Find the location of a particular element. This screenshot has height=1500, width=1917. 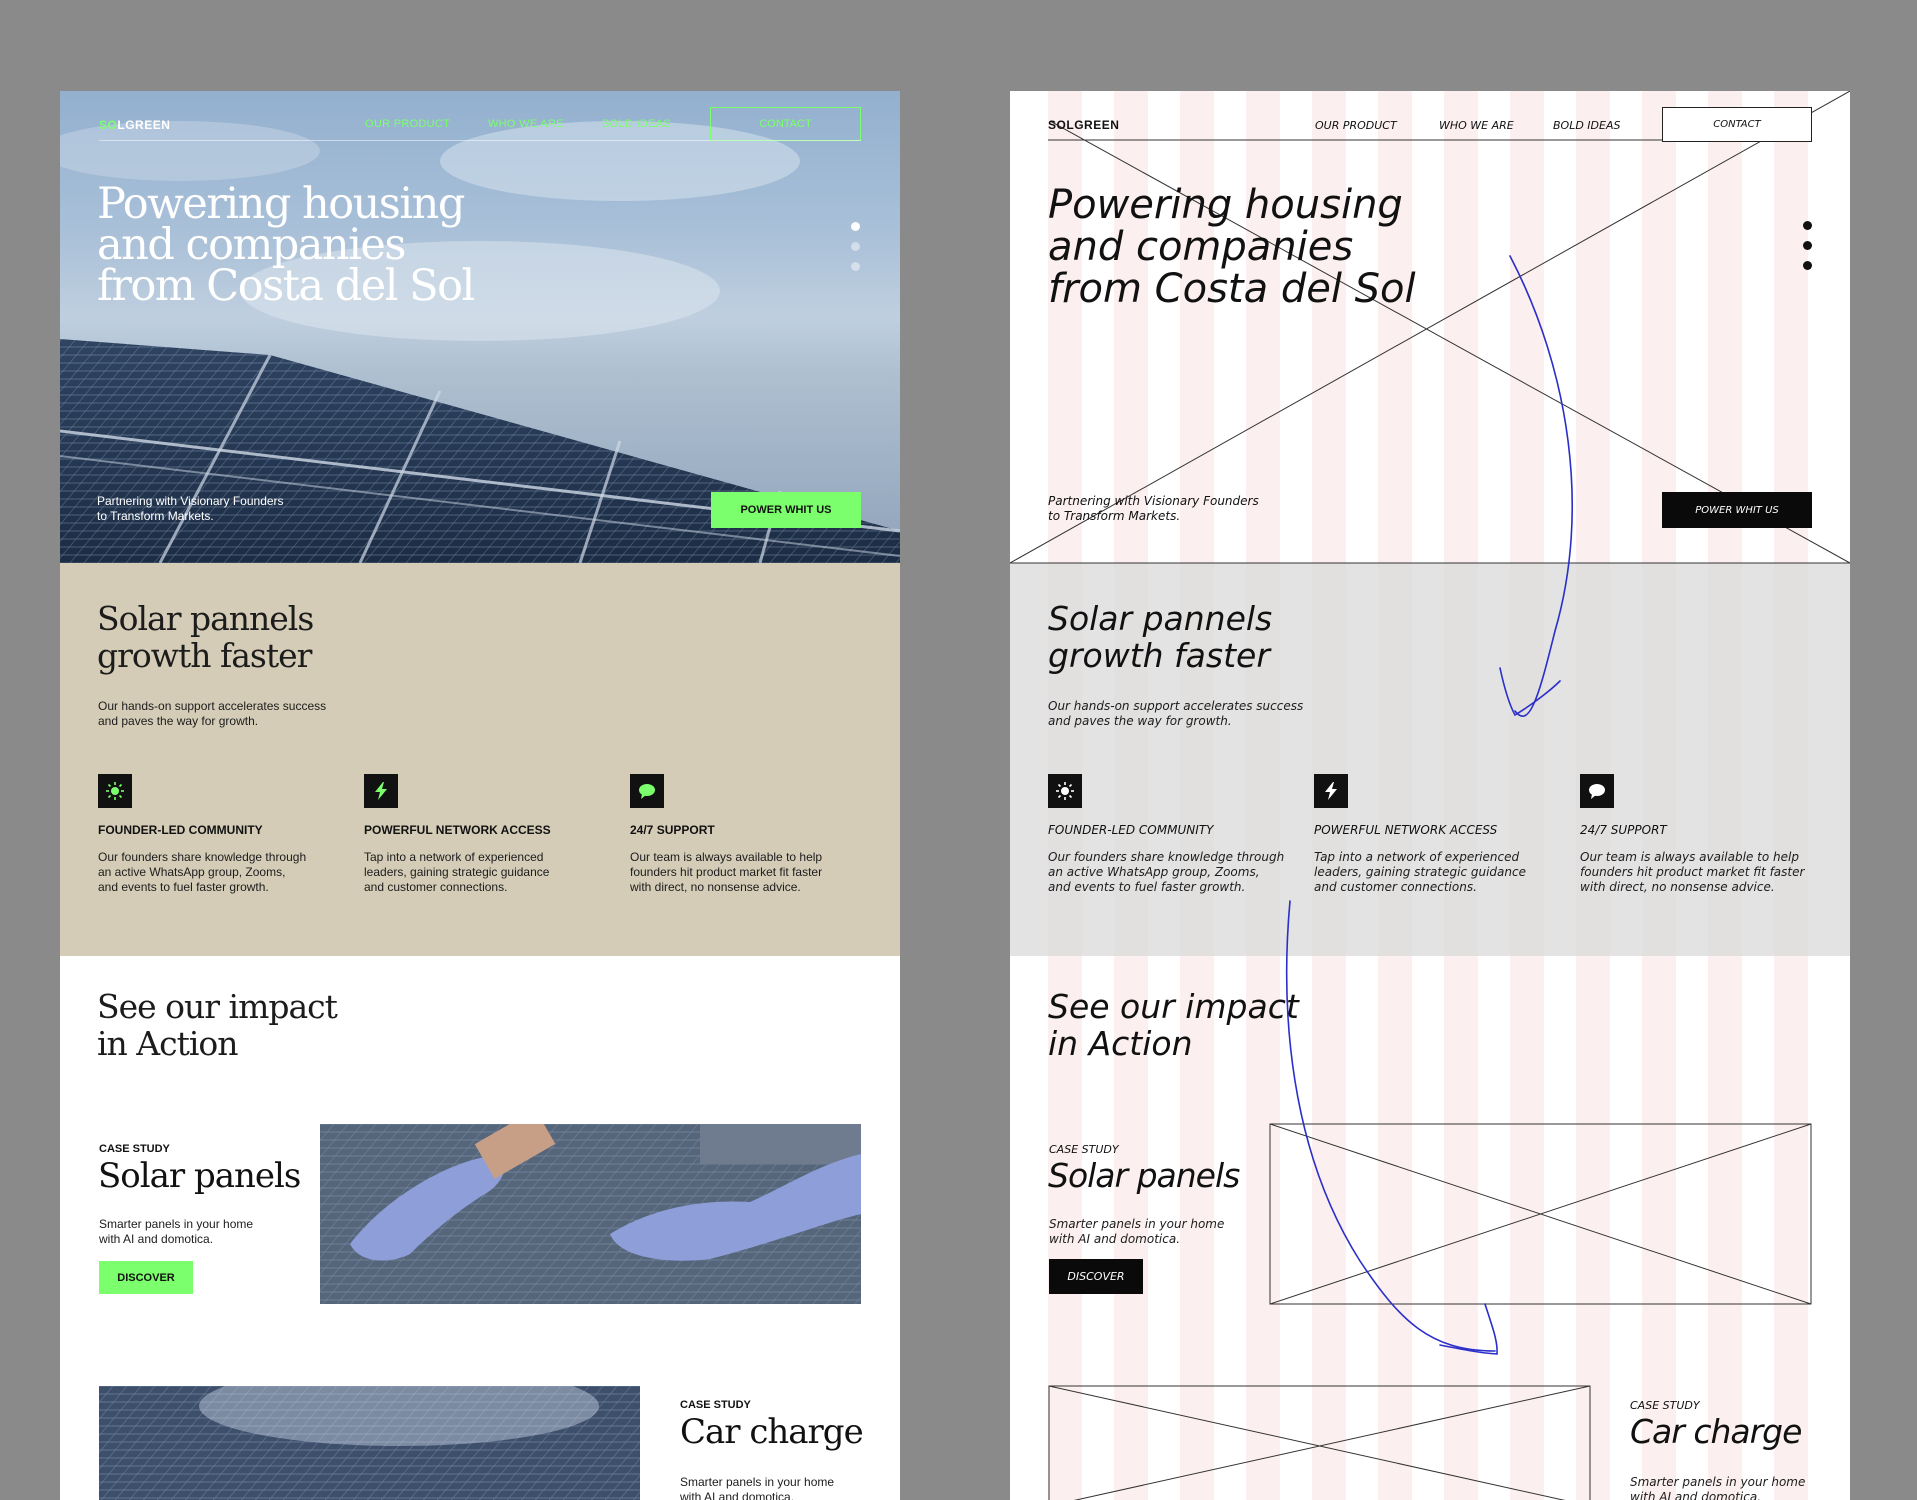

feature-title: Founder-led community is located at coordinates (1131, 830).